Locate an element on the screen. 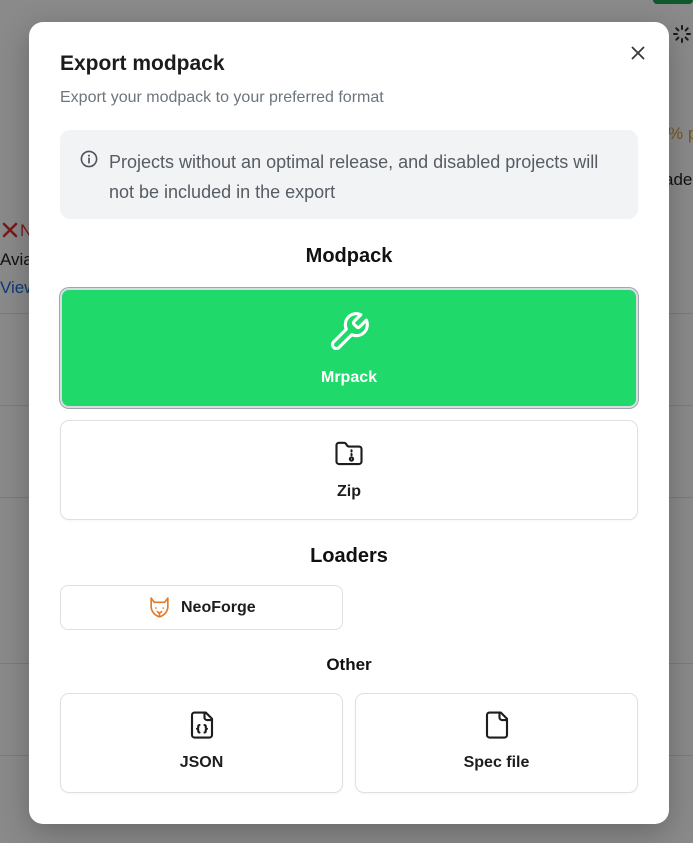 The width and height of the screenshot is (693, 843). format-option-spec-file: Spec file is located at coordinates (496, 743).